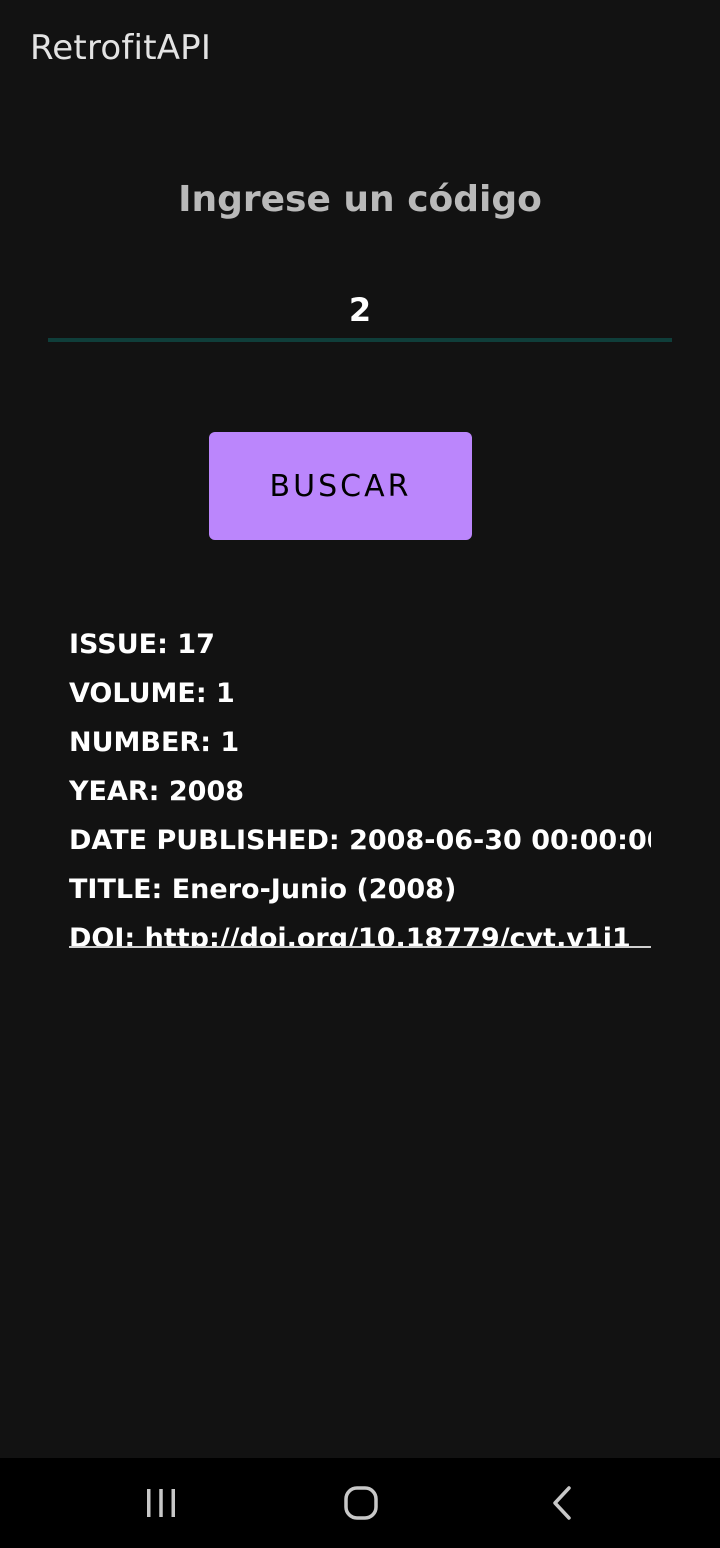 This screenshot has height=1548, width=720. I want to click on result-doi: DOI: http://doi.org/10.18779/cyt.v1i1, so click(350, 935).